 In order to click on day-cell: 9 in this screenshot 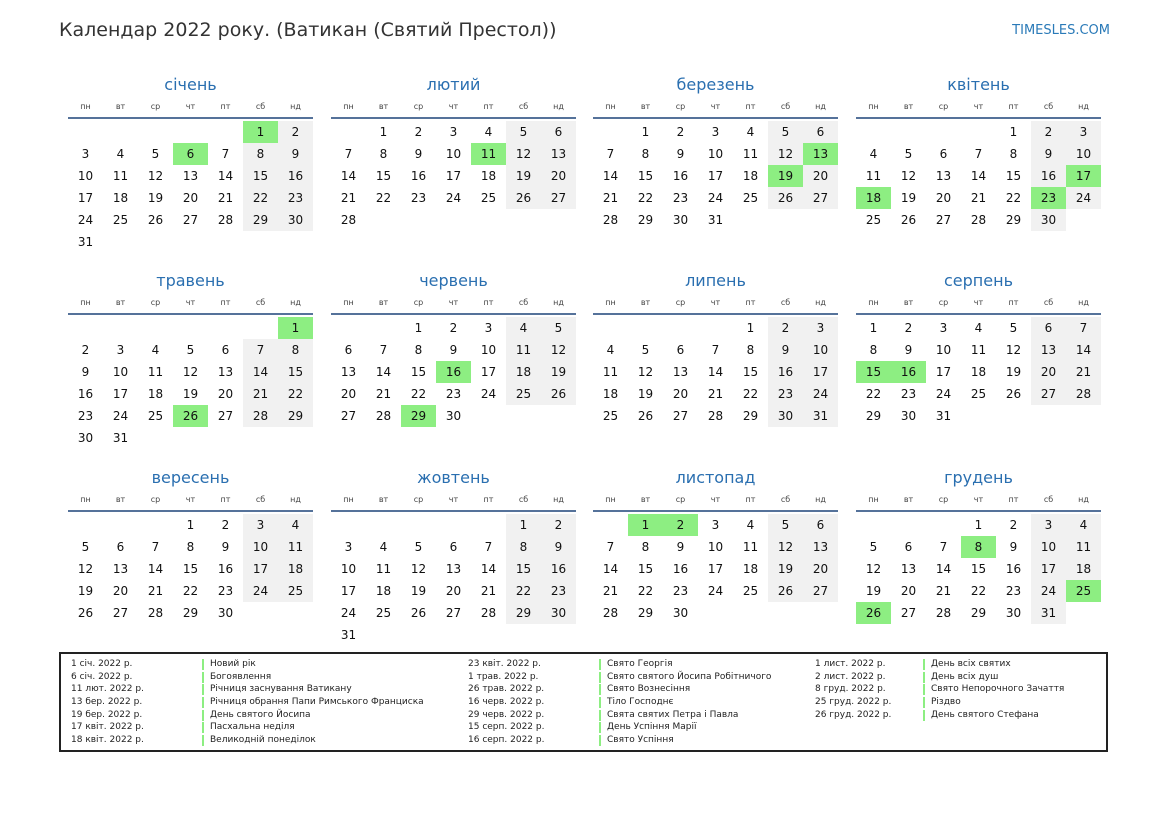, I will do `click(558, 547)`.